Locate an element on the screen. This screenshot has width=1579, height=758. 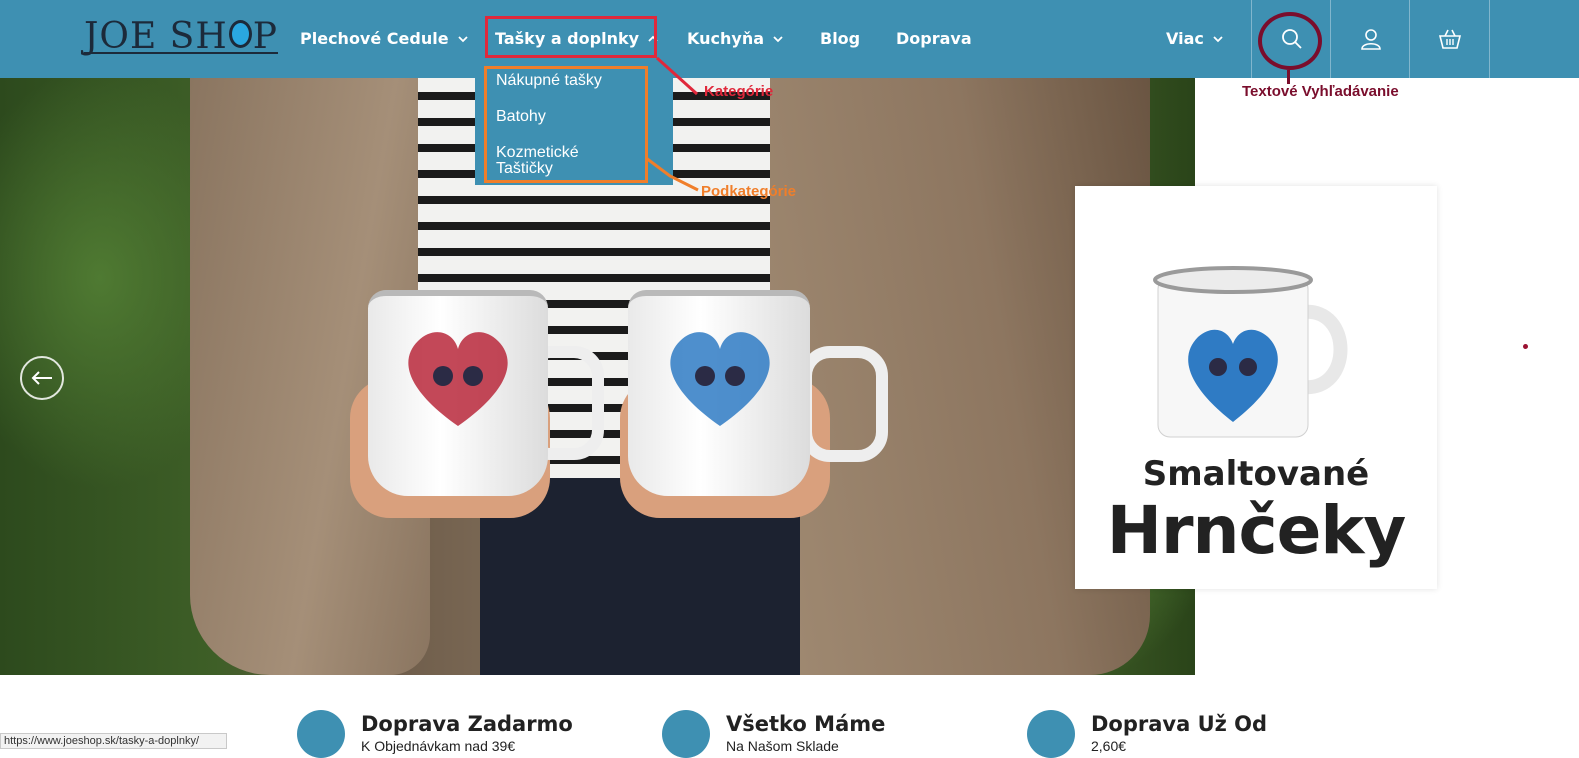
nav-plechove-cedule: Plechové Cedule is located at coordinates (384, 39).